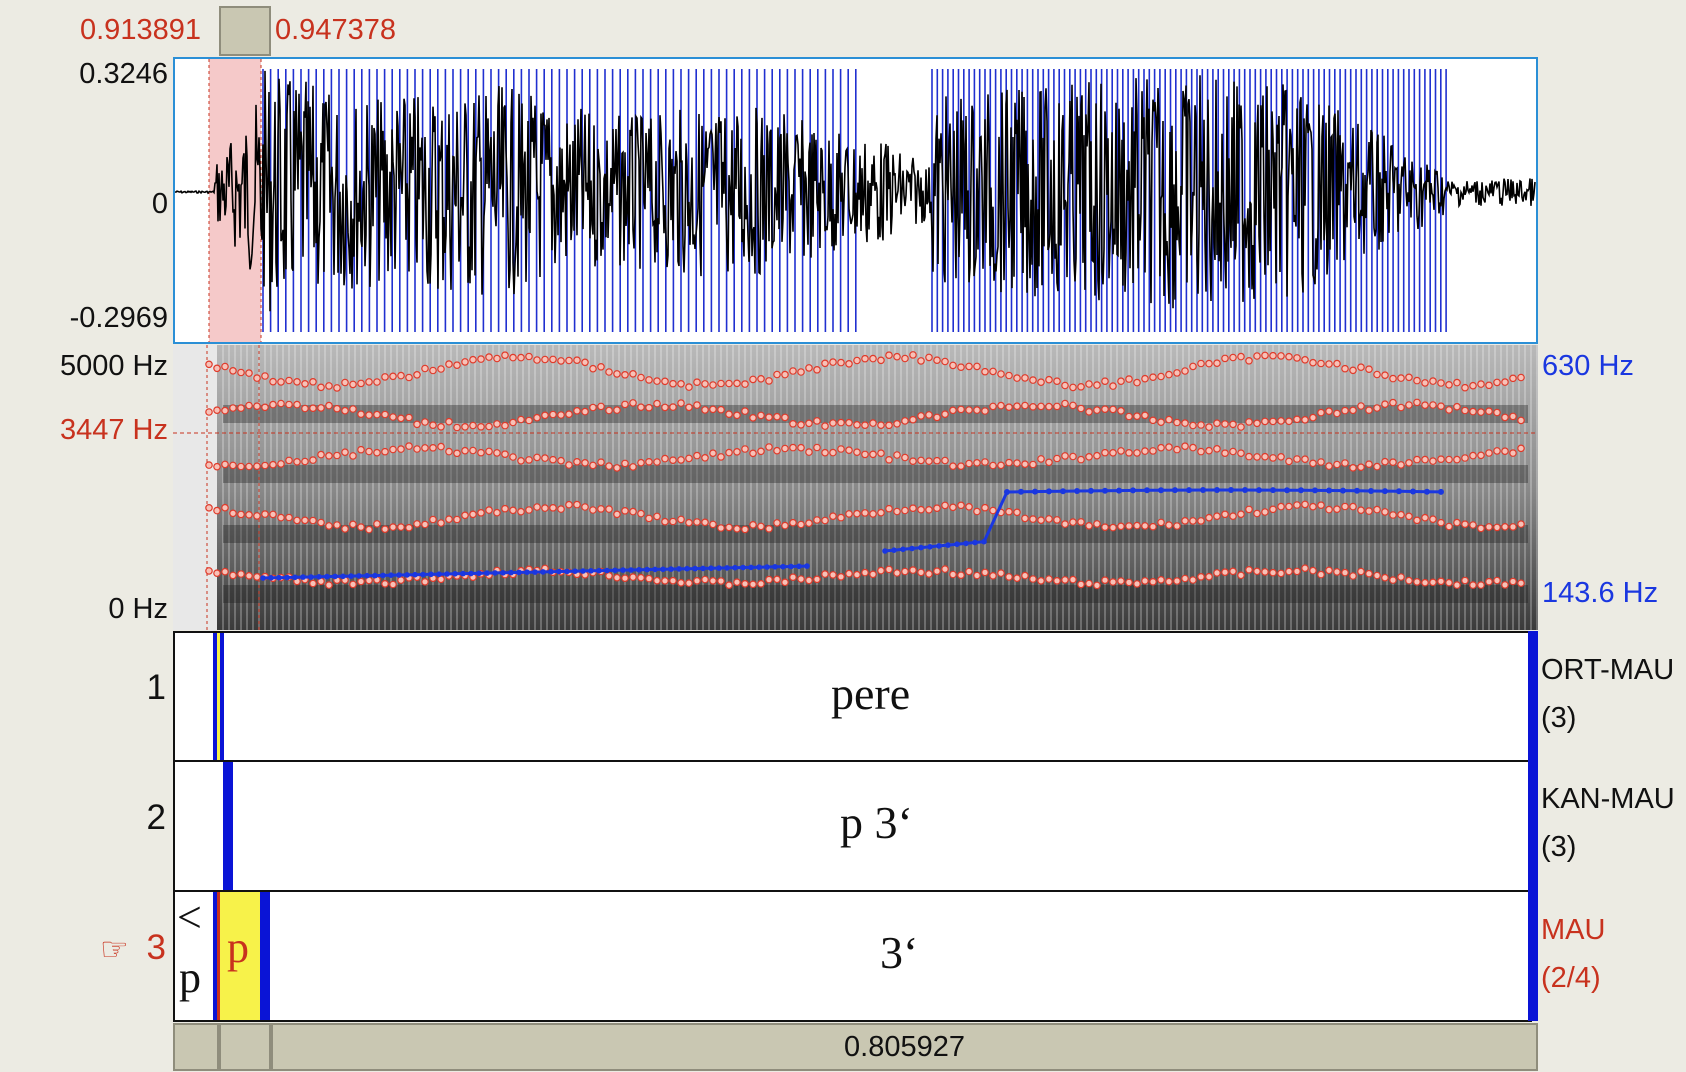  Describe the element at coordinates (113, 366) in the screenshot. I see `spectrogram-fmax-label: 5000 Hz` at that location.